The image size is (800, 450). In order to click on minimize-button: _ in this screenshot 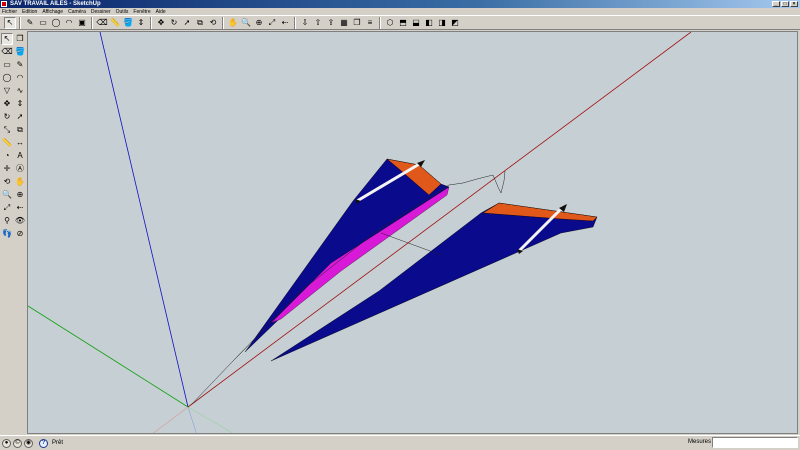, I will do `click(776, 4)`.